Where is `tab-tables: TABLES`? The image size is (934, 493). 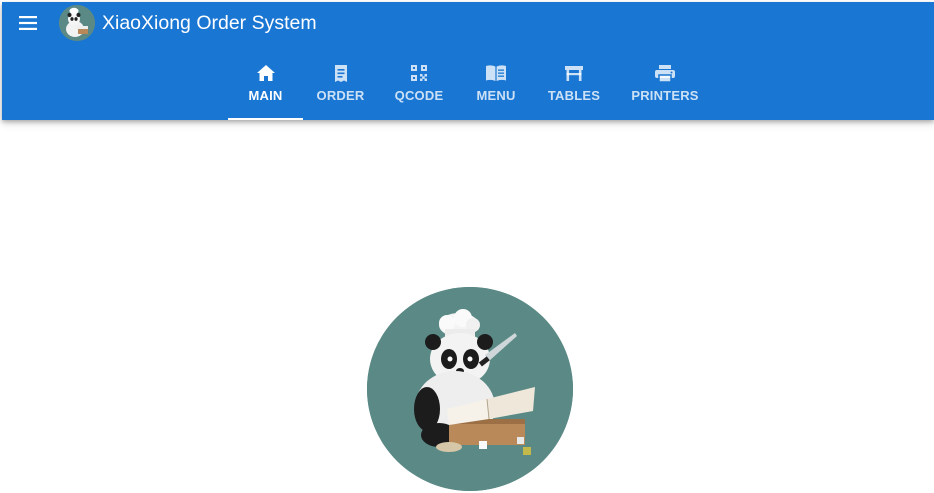
tab-tables: TABLES is located at coordinates (574, 85).